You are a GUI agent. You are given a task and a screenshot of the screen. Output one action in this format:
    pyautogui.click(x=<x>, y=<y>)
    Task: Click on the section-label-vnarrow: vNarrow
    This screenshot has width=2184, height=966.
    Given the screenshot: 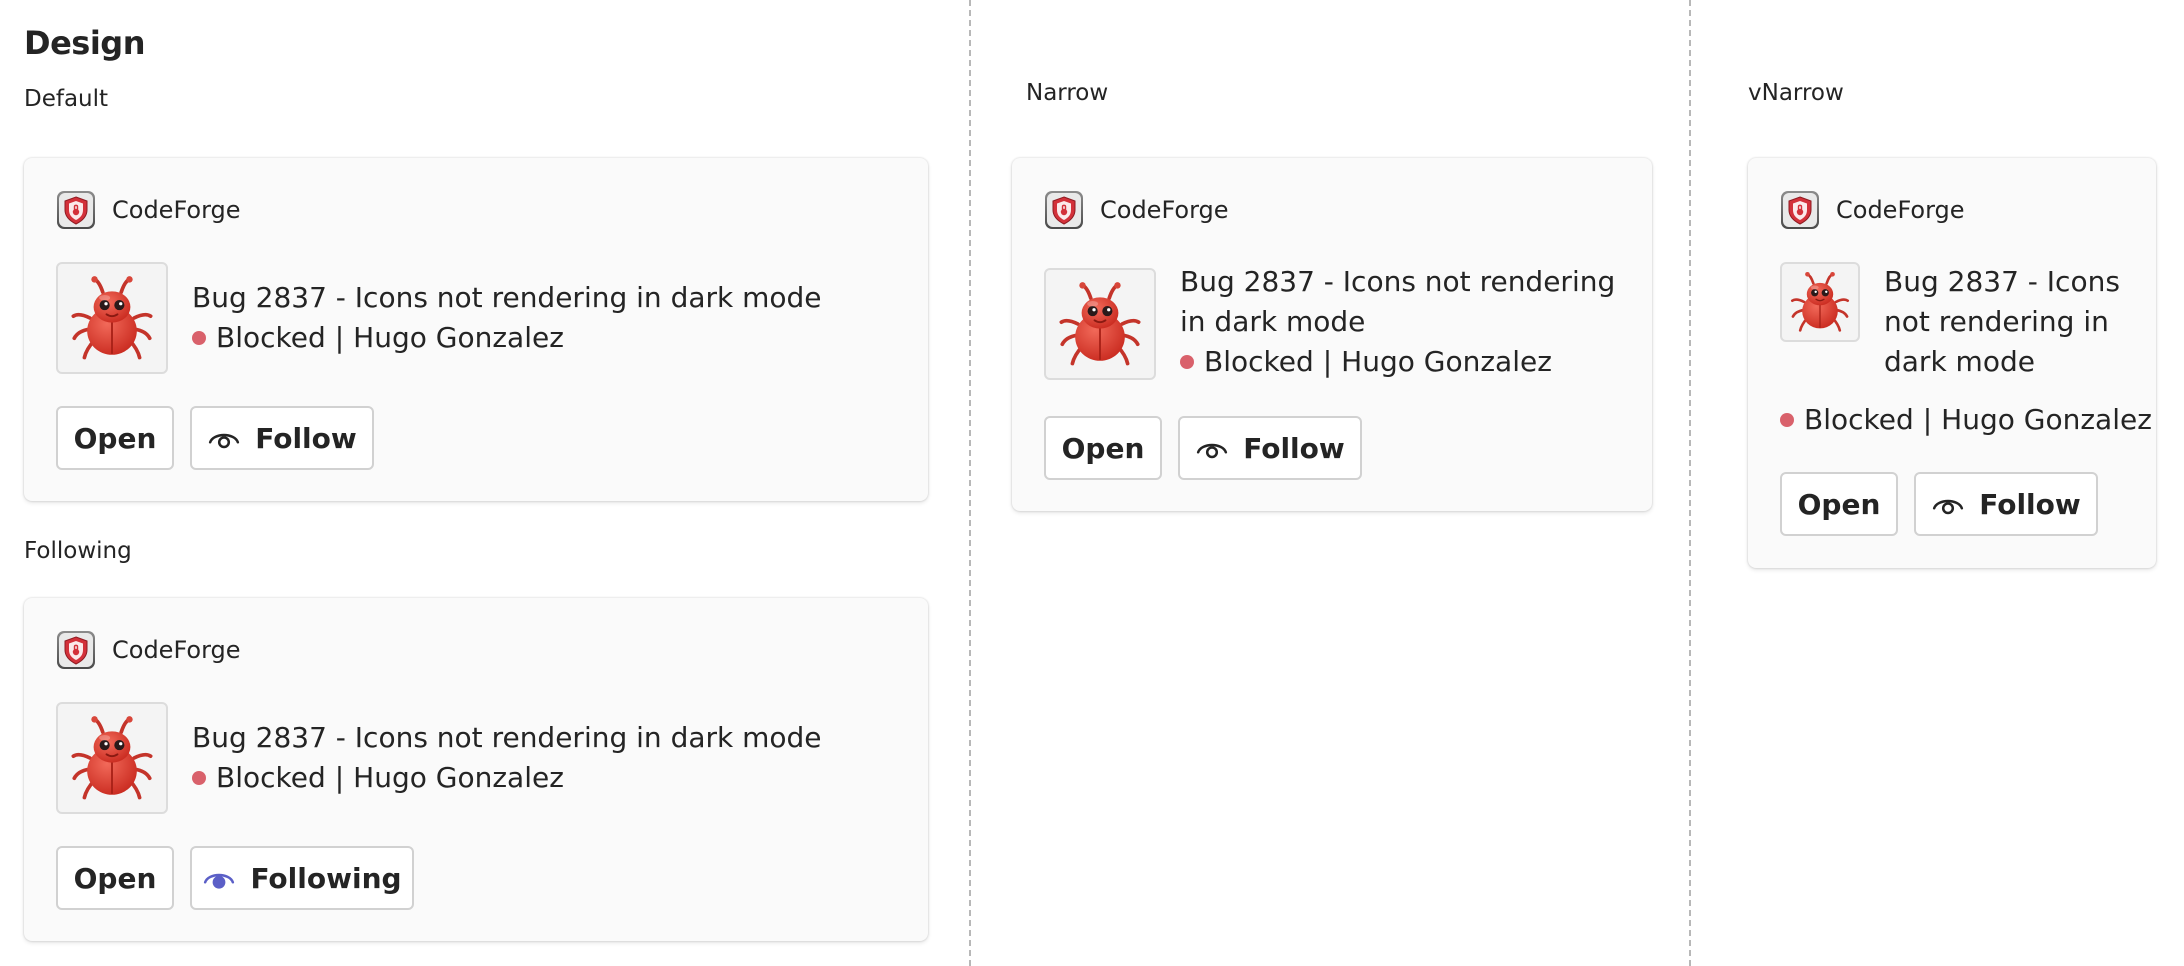 What is the action you would take?
    pyautogui.click(x=1796, y=93)
    